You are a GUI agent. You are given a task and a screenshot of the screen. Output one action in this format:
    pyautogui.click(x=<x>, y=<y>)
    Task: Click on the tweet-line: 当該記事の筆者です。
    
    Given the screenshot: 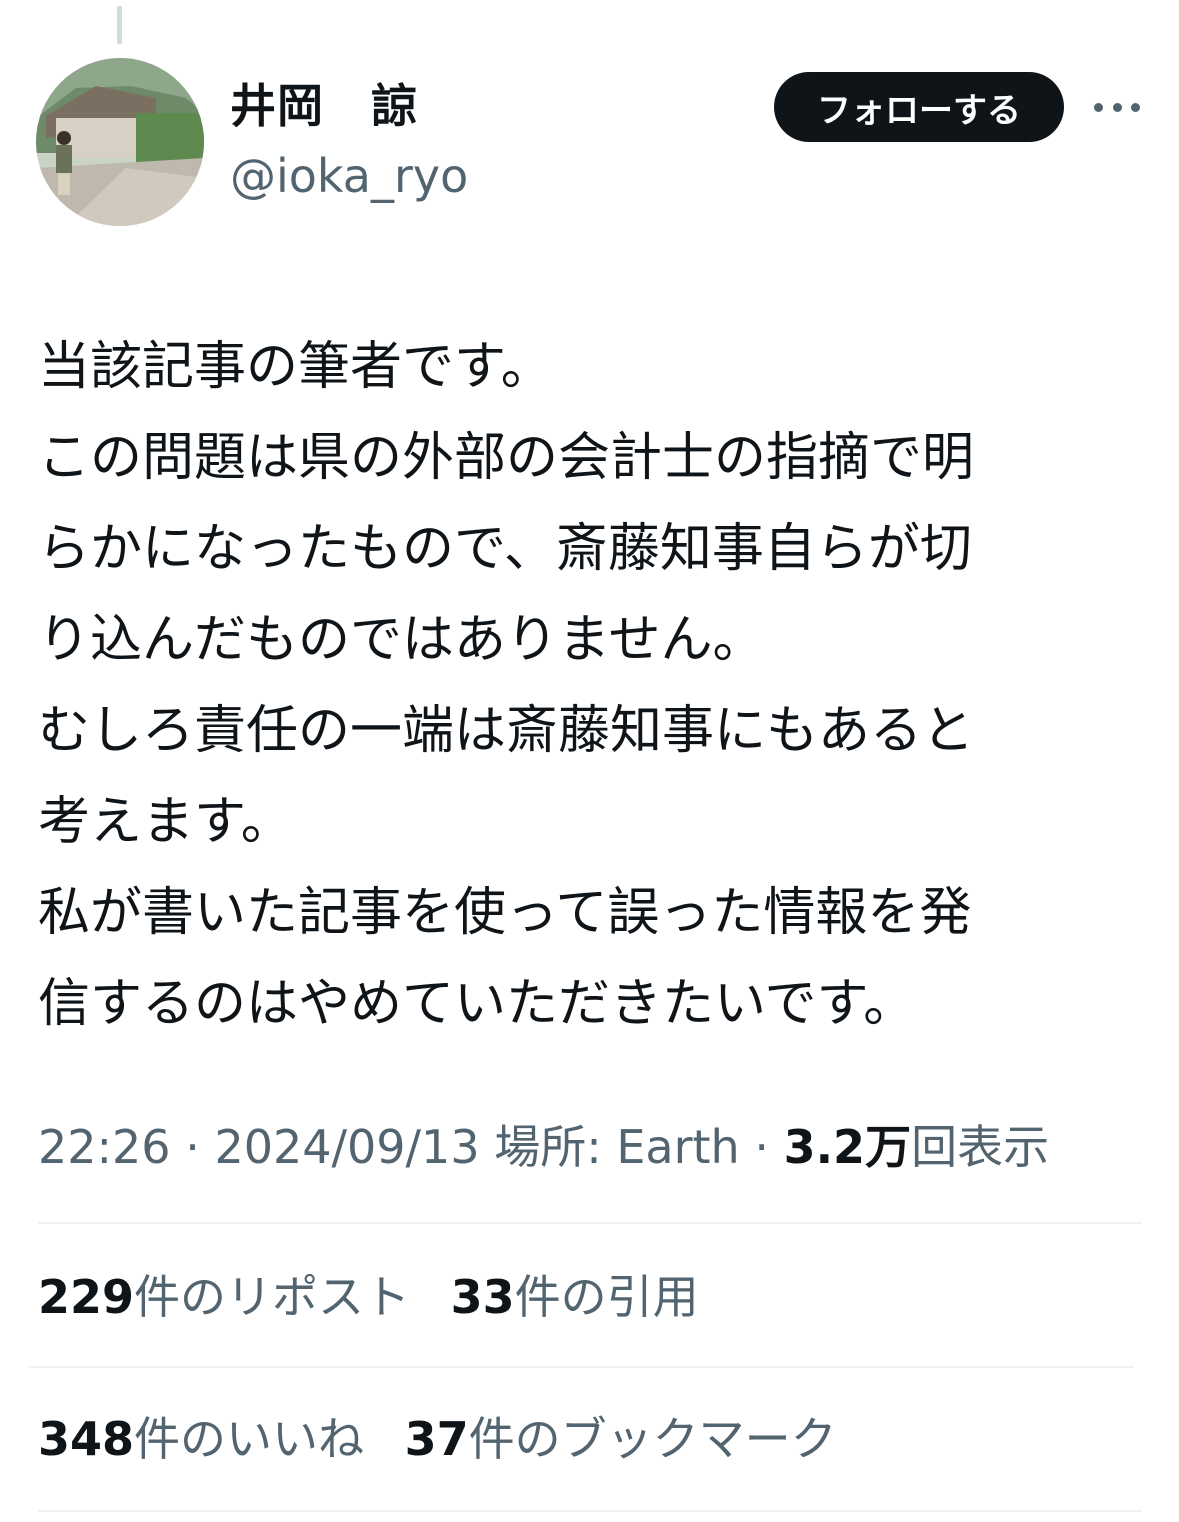 What is the action you would take?
    pyautogui.click(x=295, y=367)
    